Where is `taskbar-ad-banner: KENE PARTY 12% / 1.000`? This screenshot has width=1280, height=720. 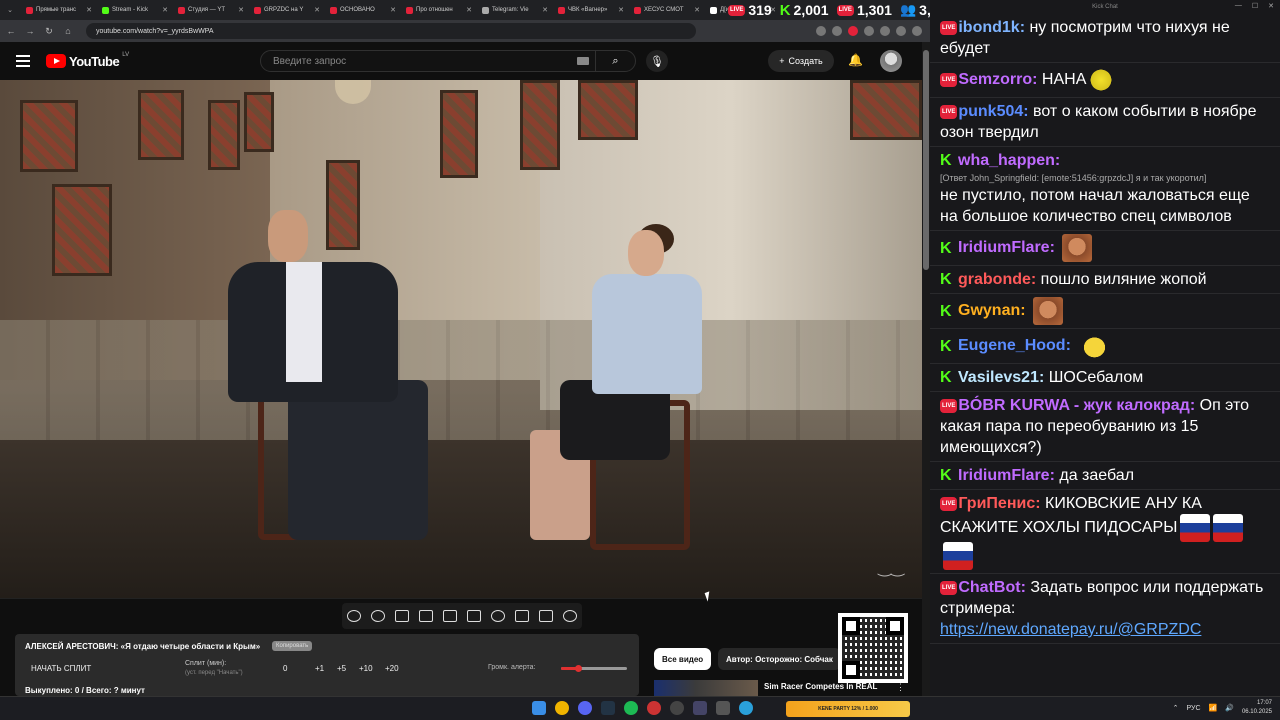 taskbar-ad-banner: KENE PARTY 12% / 1.000 is located at coordinates (848, 709).